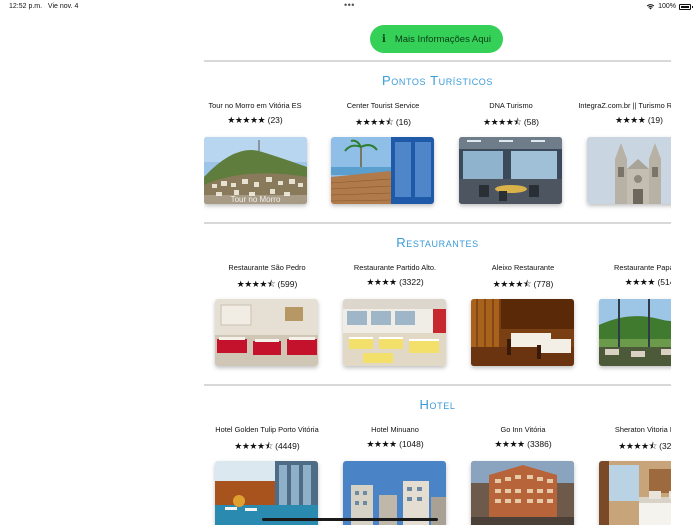 The height and width of the screenshot is (525, 700). I want to click on place-rating: ★★★★⯪ (4449), so click(267, 447).